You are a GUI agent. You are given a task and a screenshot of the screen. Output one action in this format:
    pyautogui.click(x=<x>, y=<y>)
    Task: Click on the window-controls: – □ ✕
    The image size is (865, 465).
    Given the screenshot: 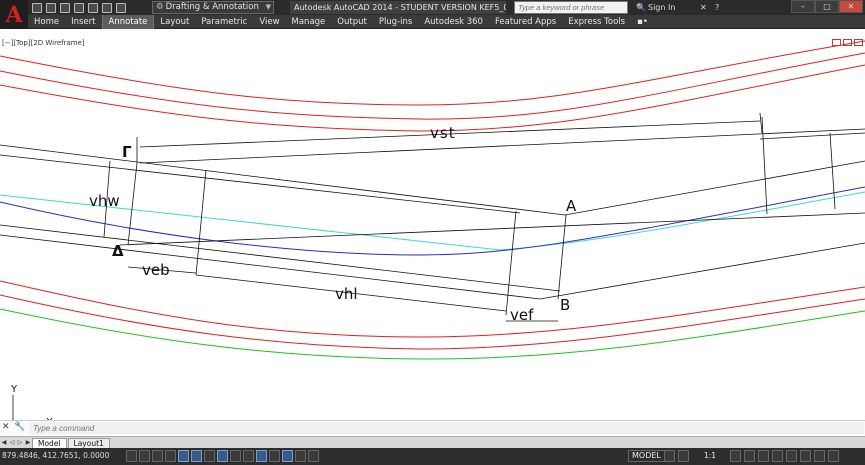 What is the action you would take?
    pyautogui.click(x=827, y=6)
    